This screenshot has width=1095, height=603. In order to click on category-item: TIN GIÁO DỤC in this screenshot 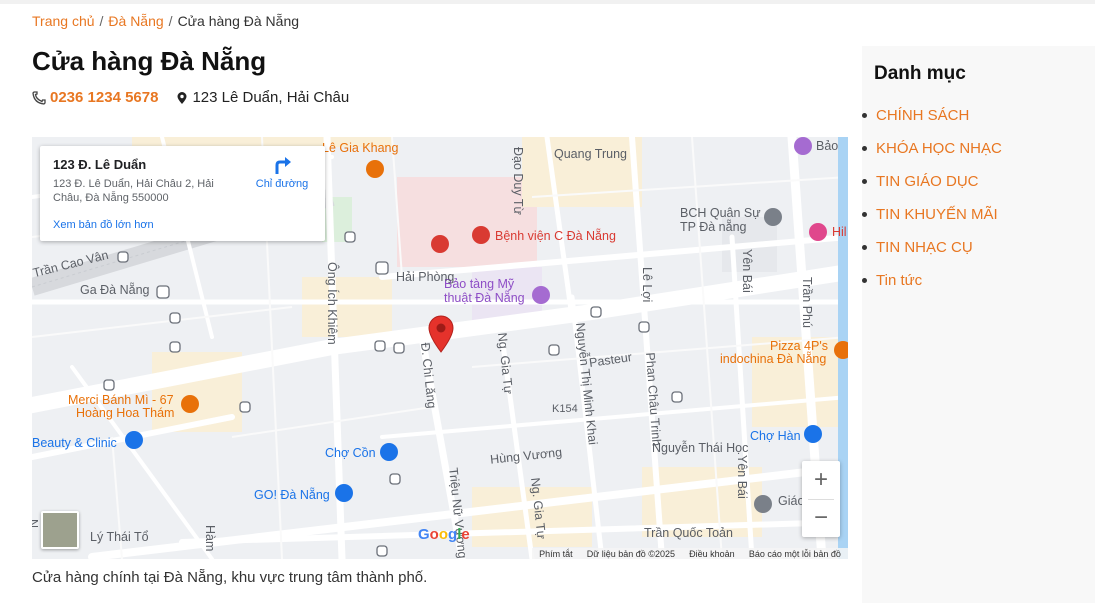, I will do `click(932, 181)`.